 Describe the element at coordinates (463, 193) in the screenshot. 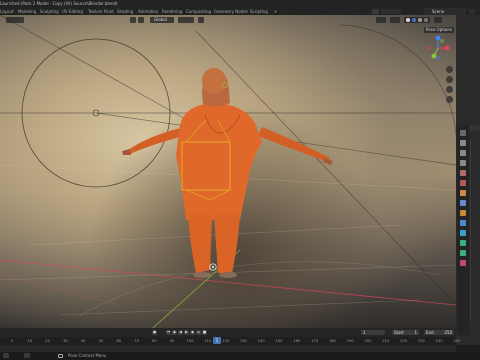

I see `object-tab-icon` at that location.